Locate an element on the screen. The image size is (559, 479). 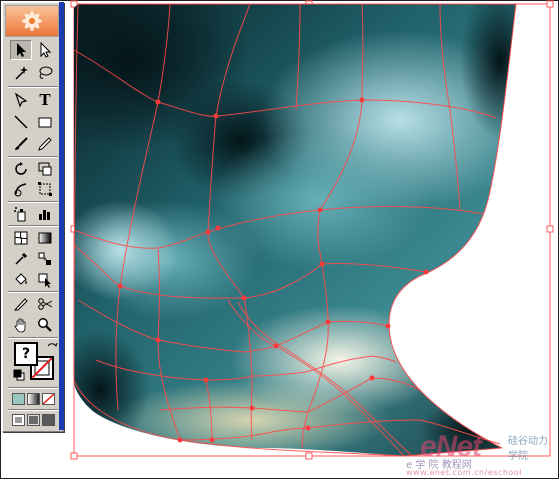
free-transform-icon is located at coordinates (45, 189).